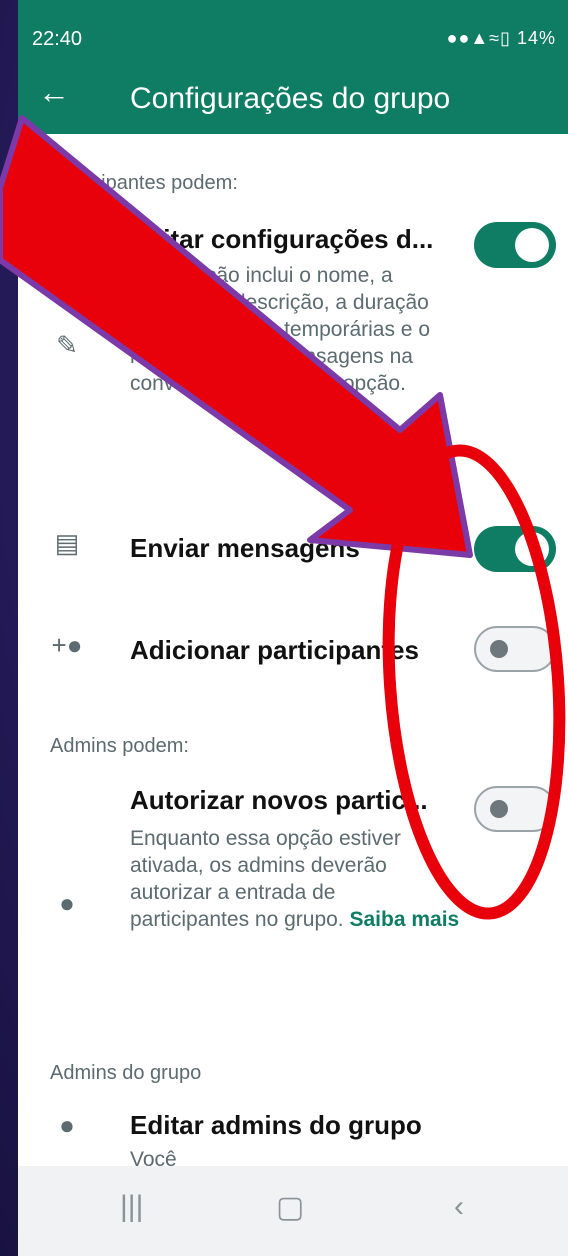  Describe the element at coordinates (290, 1207) in the screenshot. I see `home-icon: ▢` at that location.